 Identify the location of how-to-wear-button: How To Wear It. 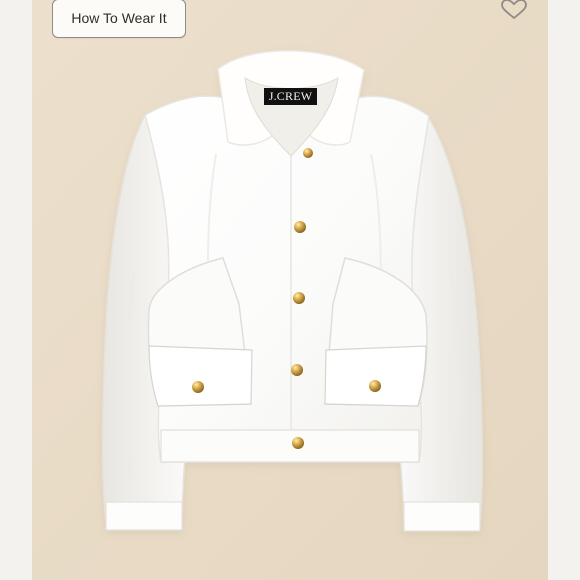
(119, 19).